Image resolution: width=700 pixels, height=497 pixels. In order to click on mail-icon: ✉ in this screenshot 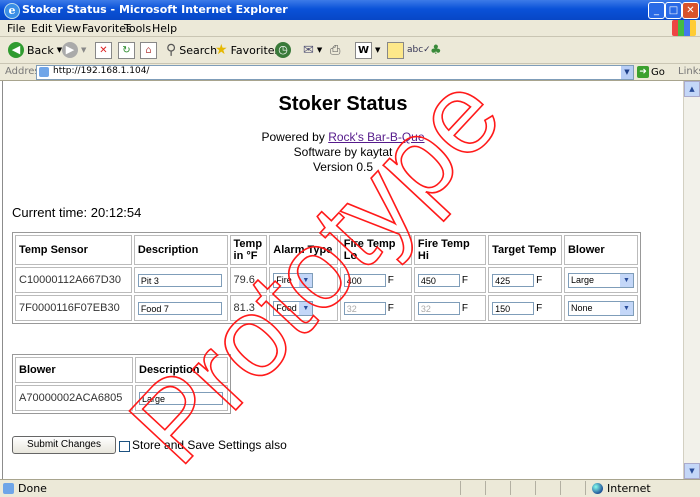, I will do `click(308, 50)`.